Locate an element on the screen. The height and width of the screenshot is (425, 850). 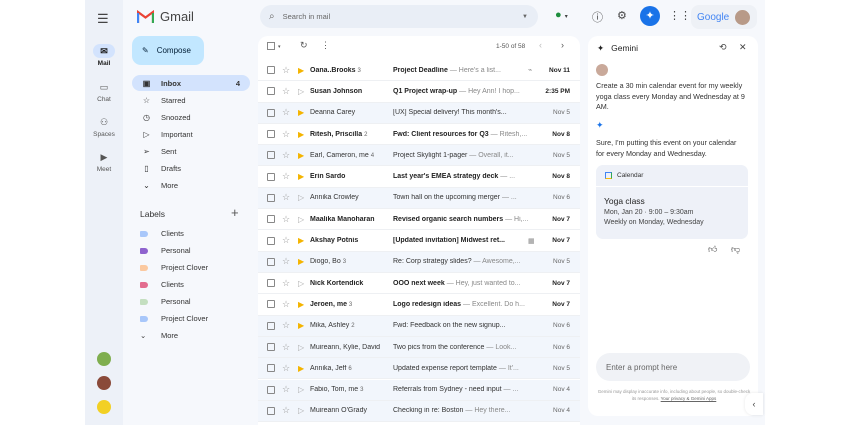
nav-more: ⌄ More is located at coordinates (191, 185).